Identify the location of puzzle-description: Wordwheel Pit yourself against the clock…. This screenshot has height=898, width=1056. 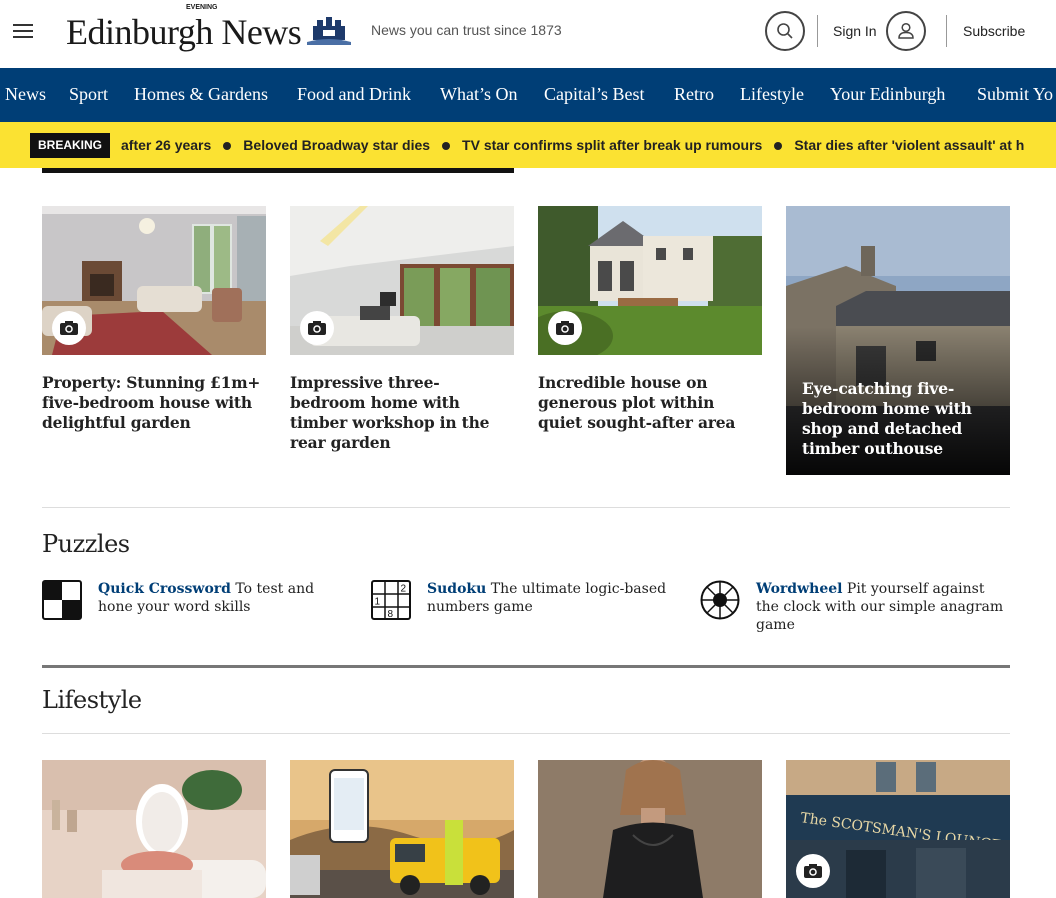
(883, 607).